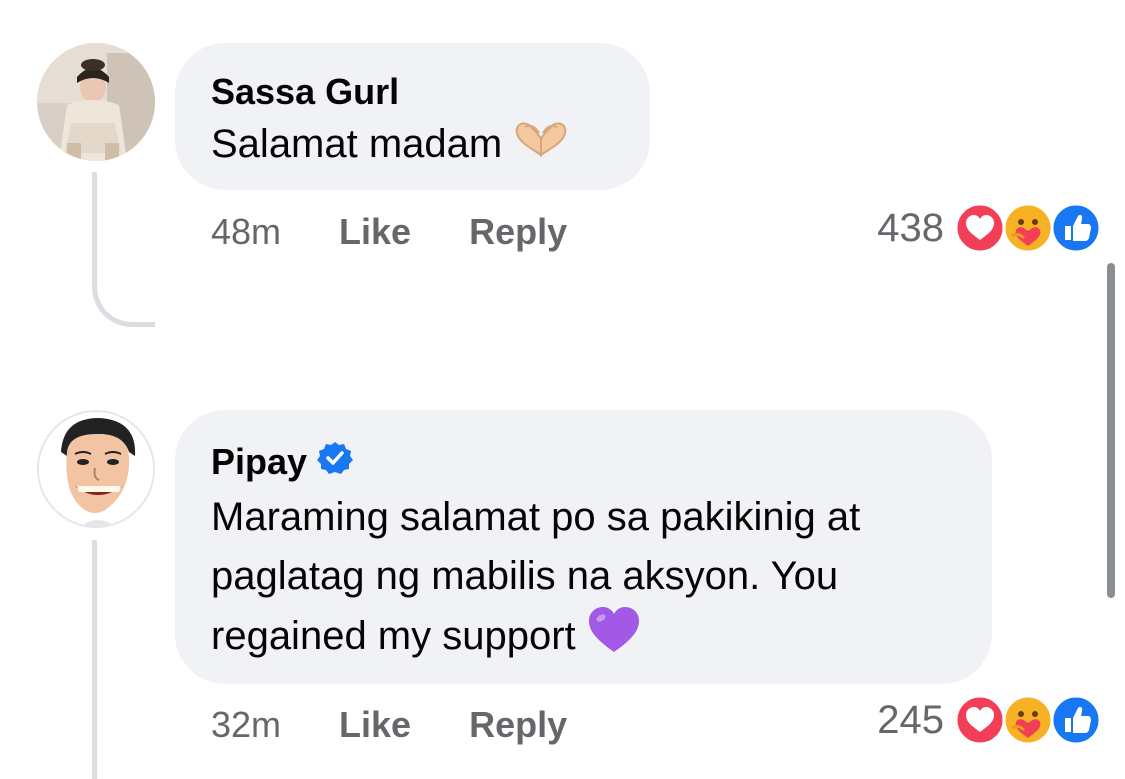 This screenshot has height=779, width=1125. I want to click on comment-meta: 48m Like Reply, so click(389, 232).